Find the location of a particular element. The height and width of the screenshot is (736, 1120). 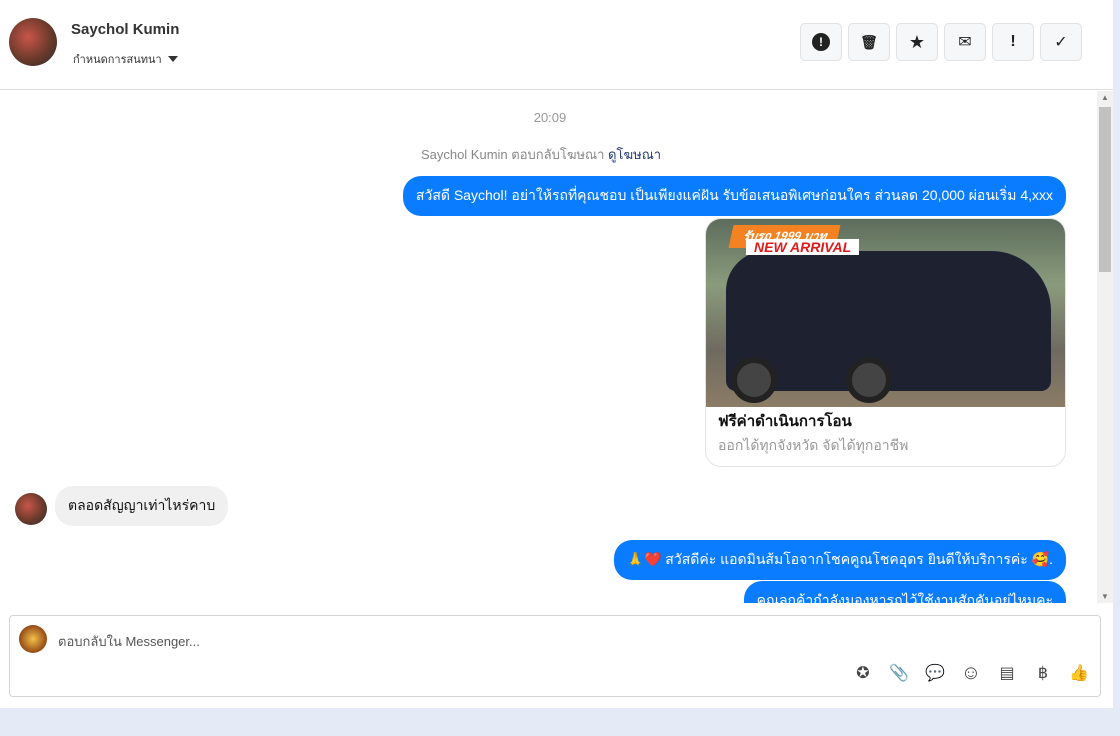

trash-icon: 🗑 is located at coordinates (869, 41).